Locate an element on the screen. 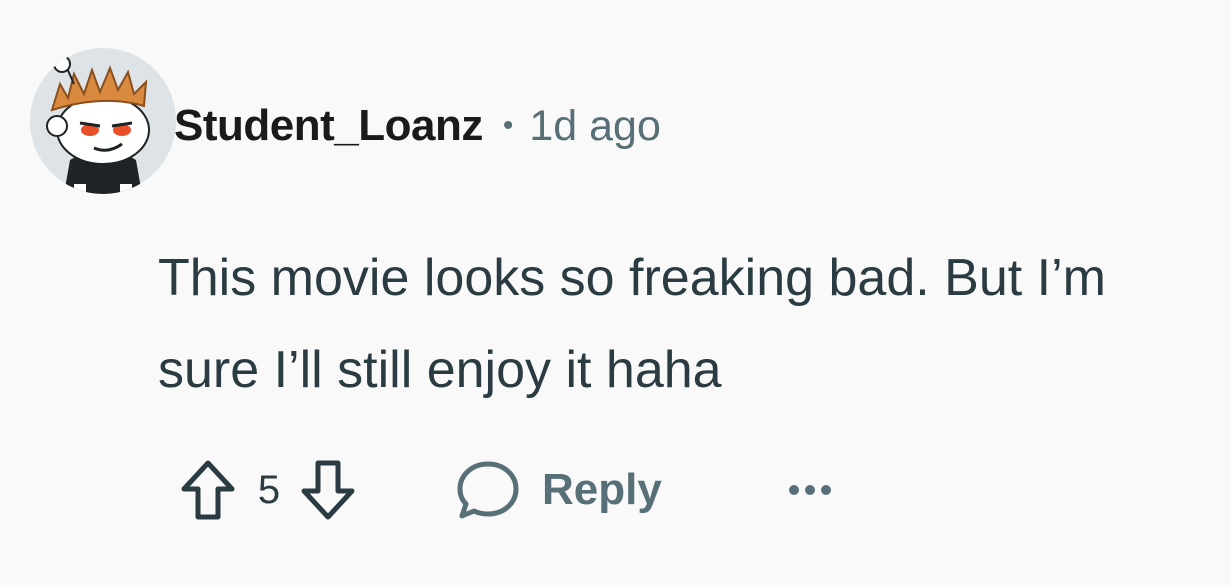  reply-button: Reply is located at coordinates (559, 490).